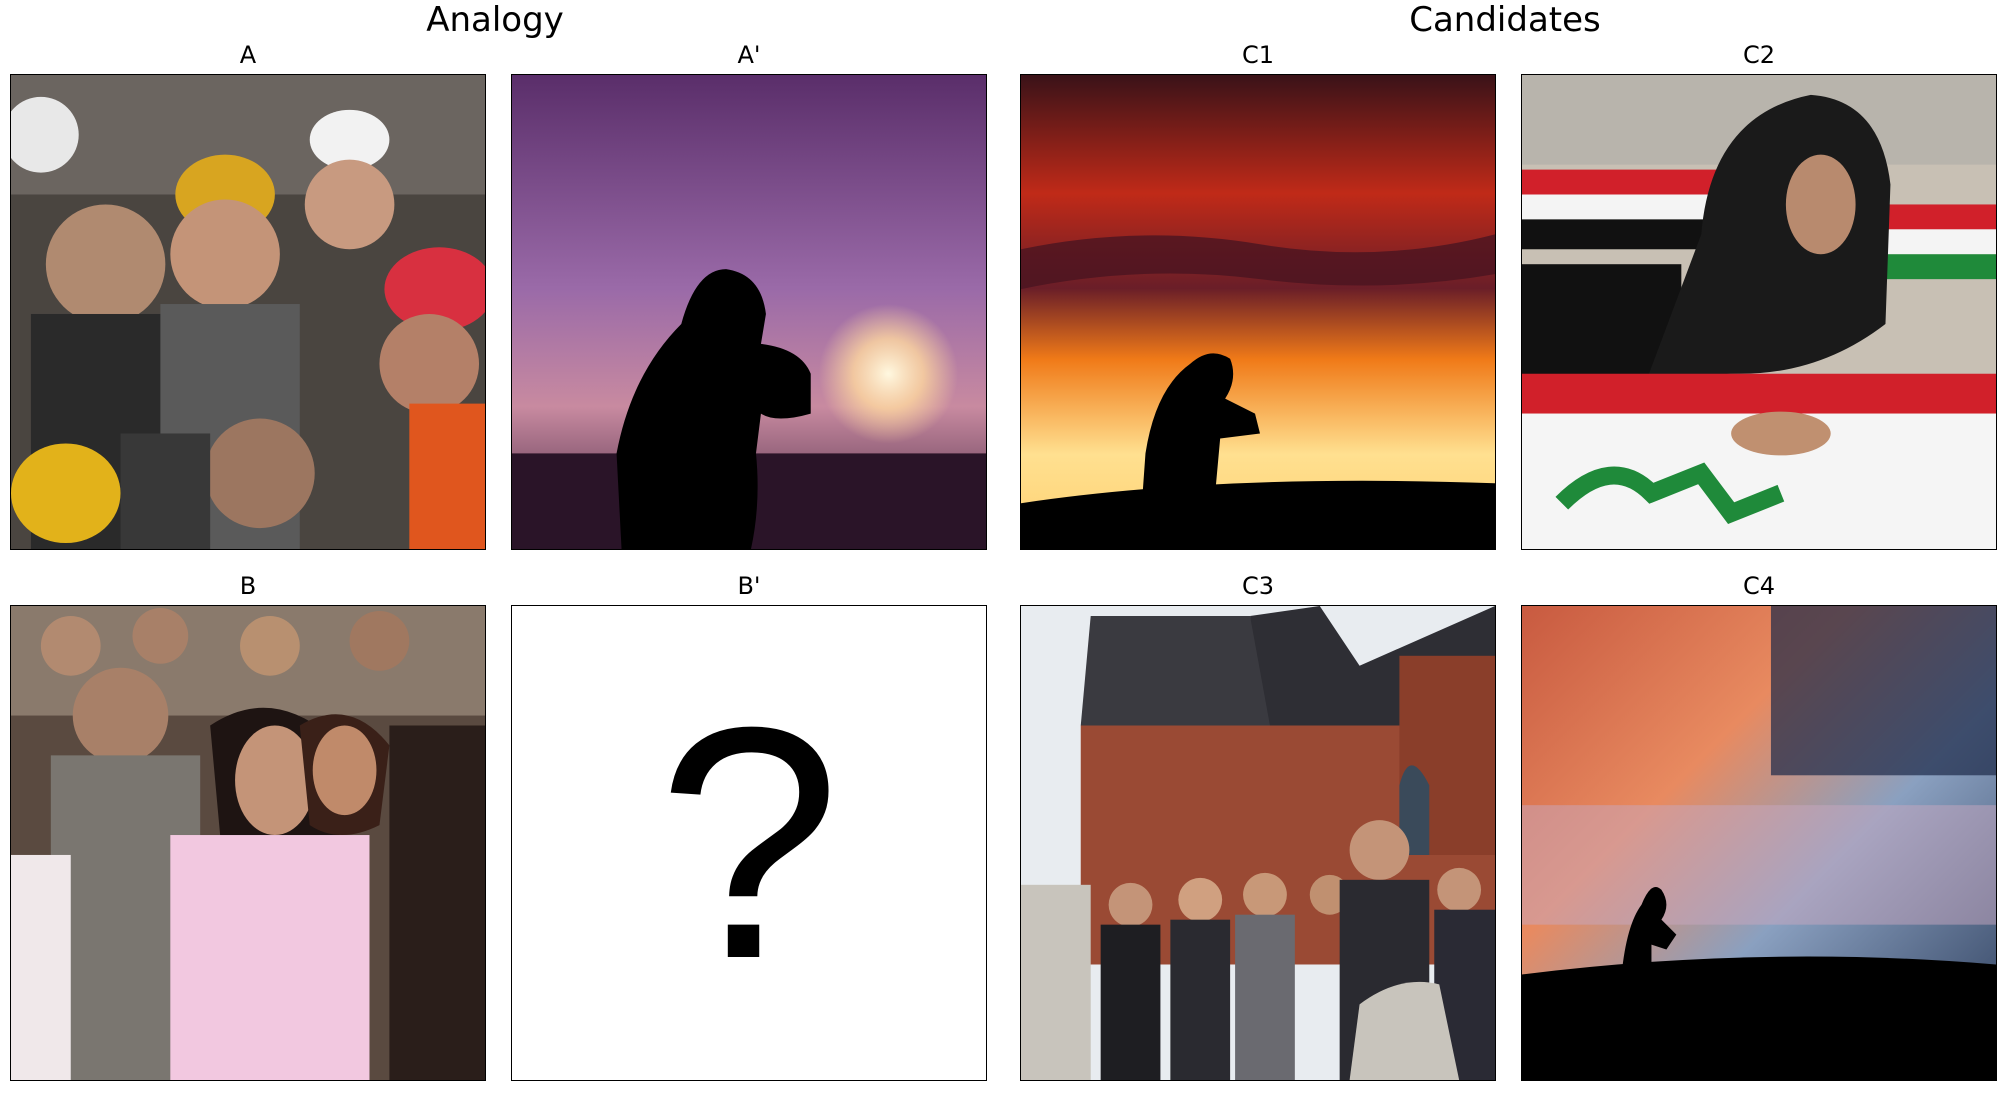 The height and width of the screenshot is (1100, 2000). I want to click on panel-label-c2: C2, so click(1759, 55).